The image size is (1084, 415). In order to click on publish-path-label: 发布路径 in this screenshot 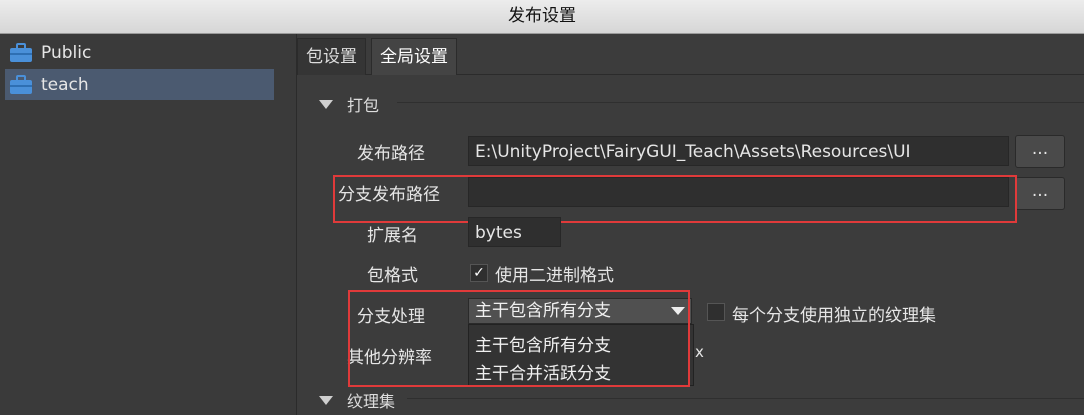, I will do `click(391, 154)`.